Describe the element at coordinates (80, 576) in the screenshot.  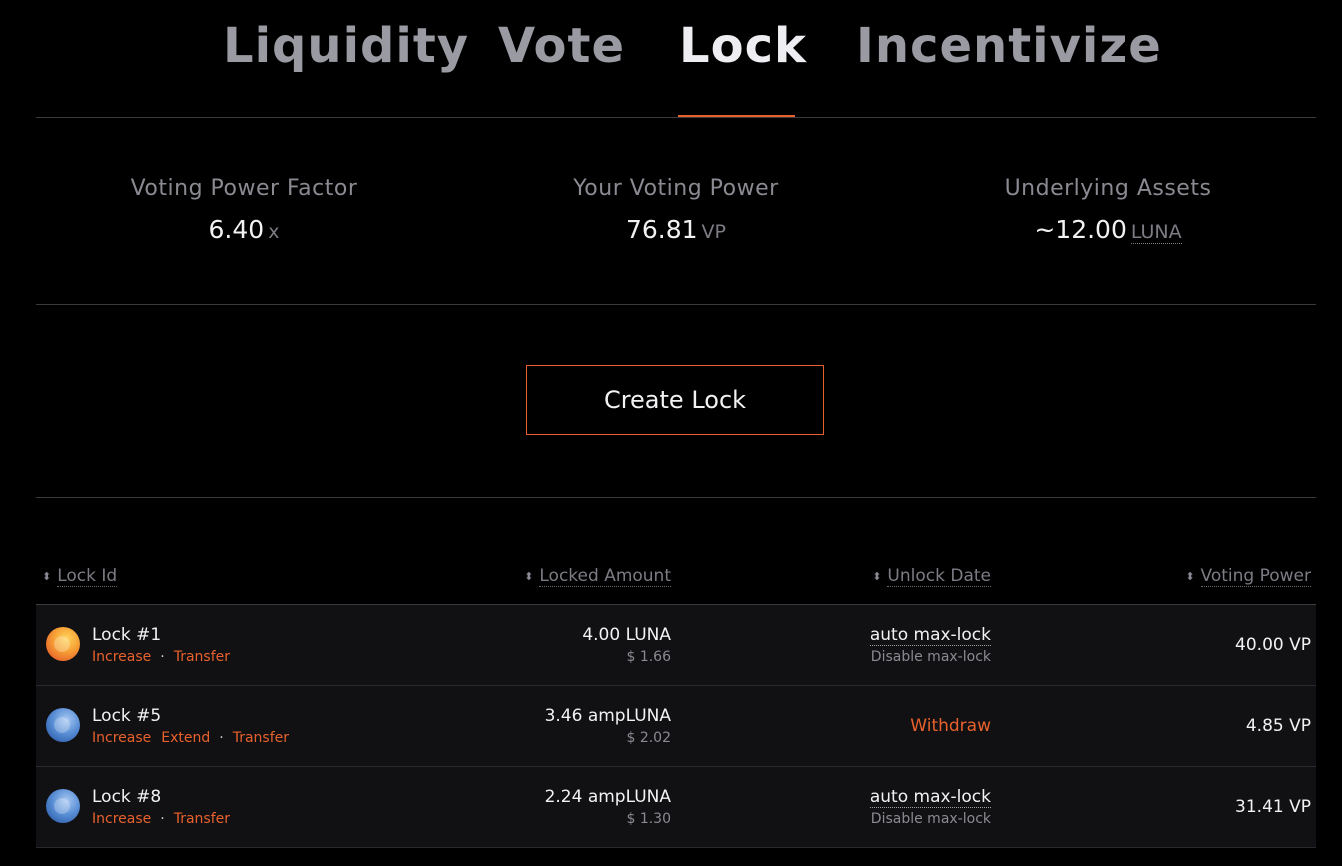
I see `header-lock-id: ⬍ Lock Id` at that location.